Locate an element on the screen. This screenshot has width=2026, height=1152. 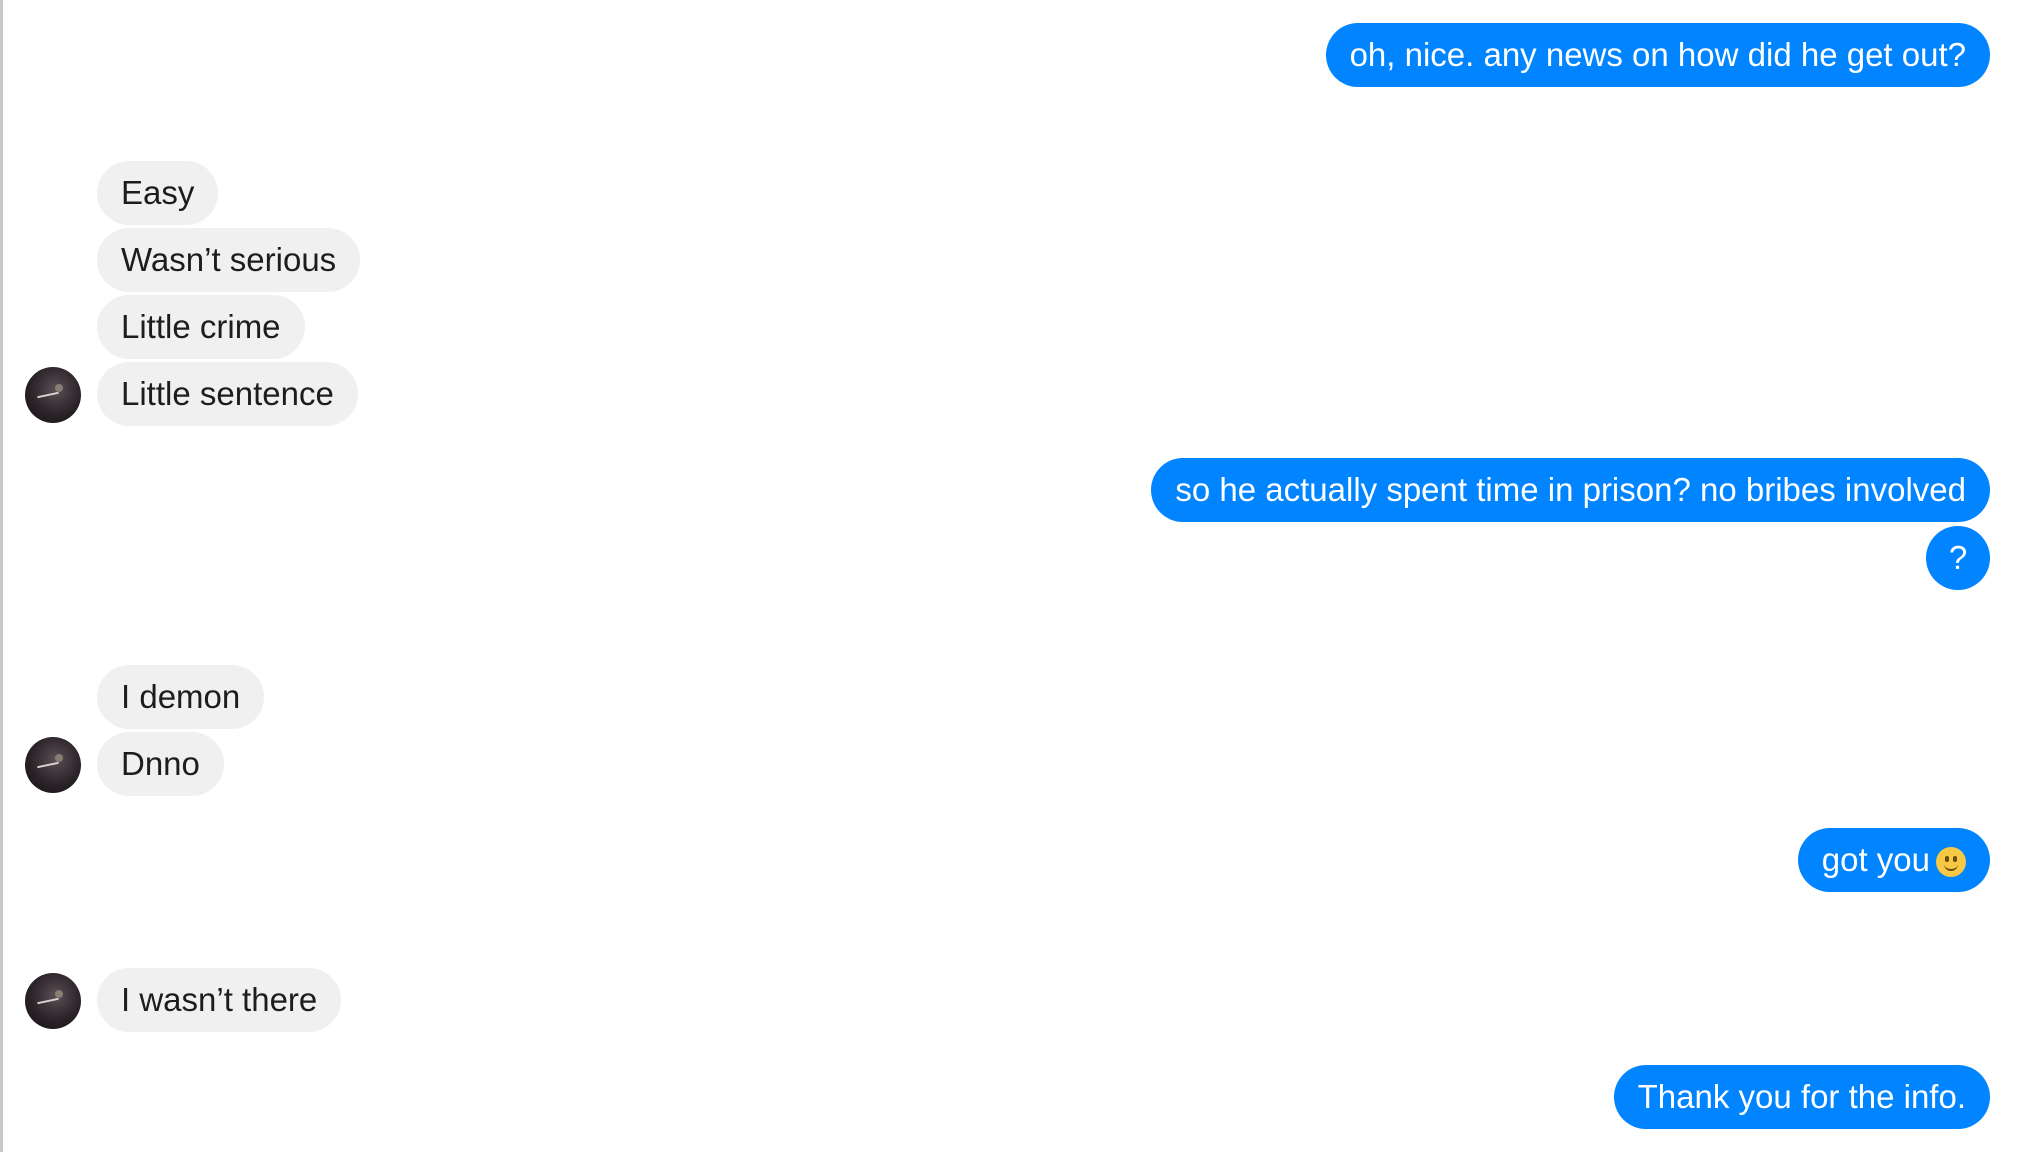
message-bubble-incoming: Wasn’t serious is located at coordinates (229, 260).